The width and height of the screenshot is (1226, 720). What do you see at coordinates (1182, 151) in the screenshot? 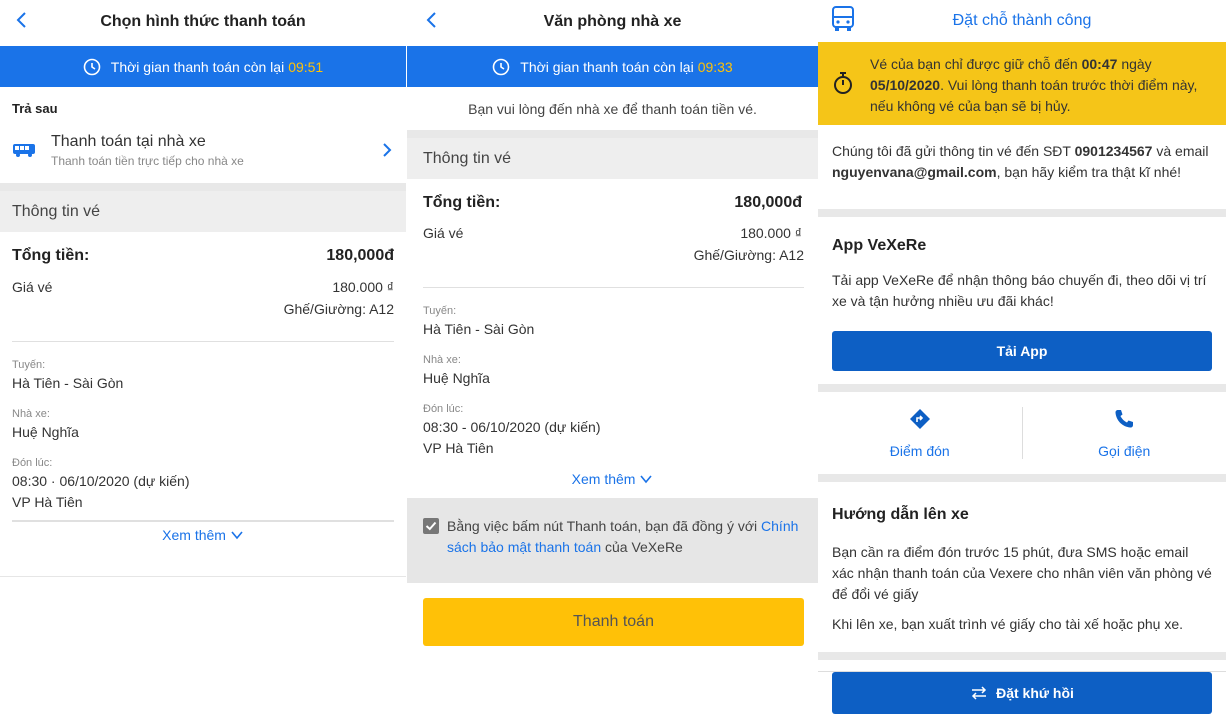
I see `sent-text-mid: và email` at bounding box center [1182, 151].